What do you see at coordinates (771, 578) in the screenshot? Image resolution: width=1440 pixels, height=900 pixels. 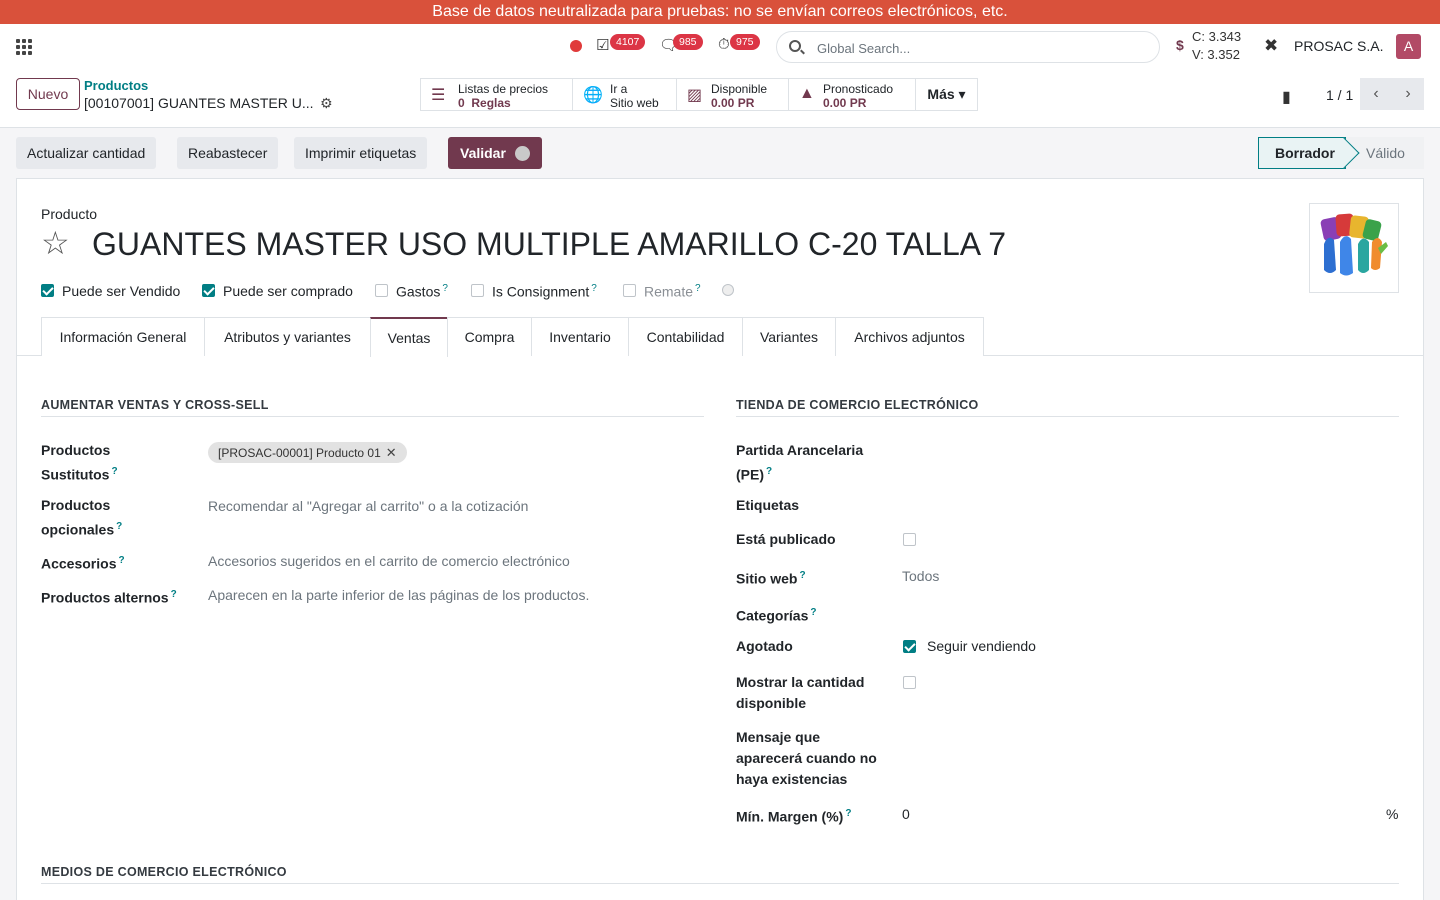 I see `website-label: Sitio web?` at bounding box center [771, 578].